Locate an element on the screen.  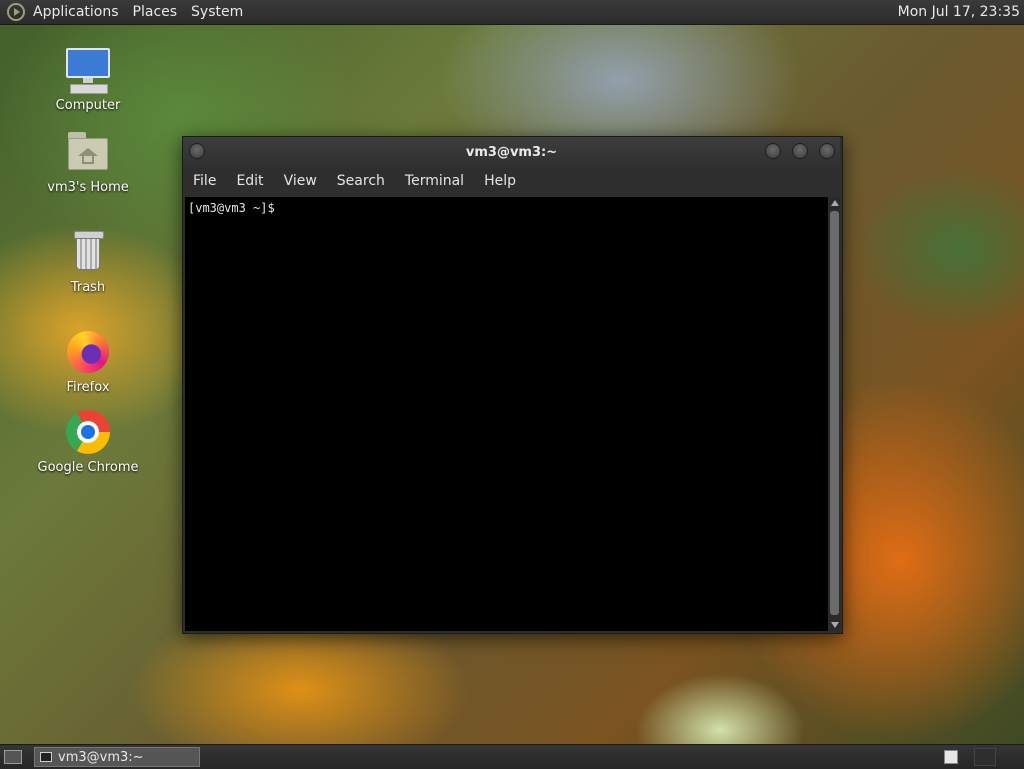
scroll-down-icon is located at coordinates (835, 625).